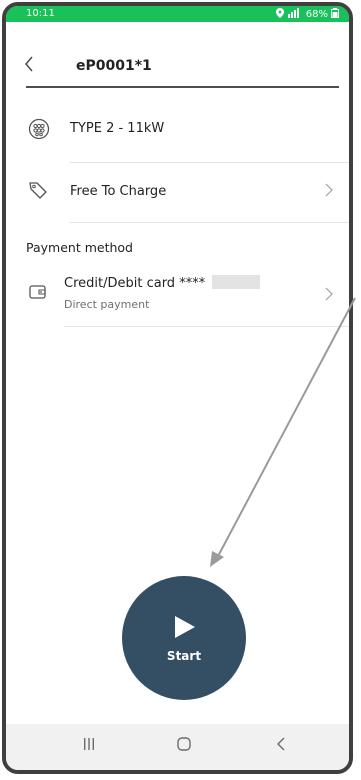 This screenshot has width=361, height=780. I want to click on app-header: eP0001*1, so click(177, 54).